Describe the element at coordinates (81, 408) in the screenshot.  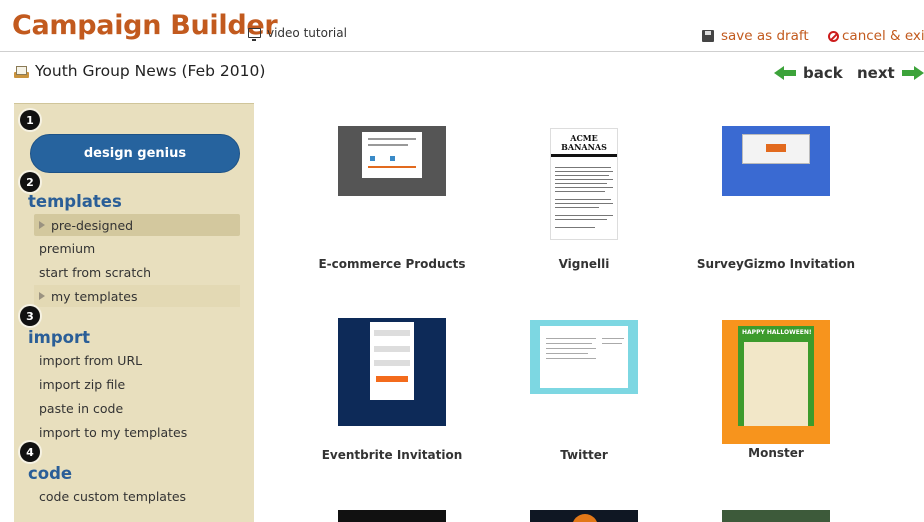
I see `sidebar-item-paste-in-code: paste in code` at that location.